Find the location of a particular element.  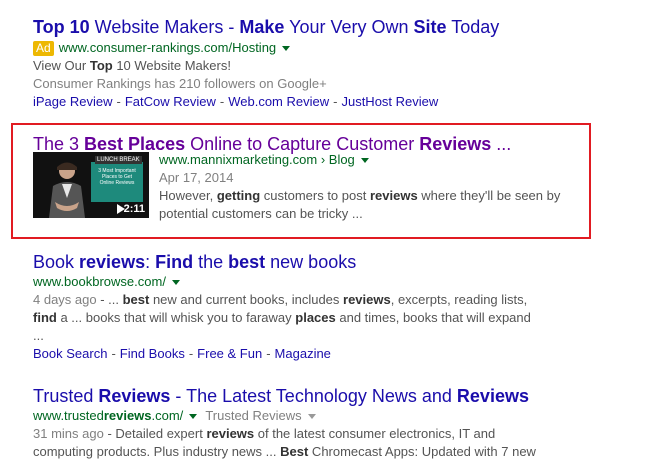

result-date: Apr 17, 2014 is located at coordinates (196, 177).